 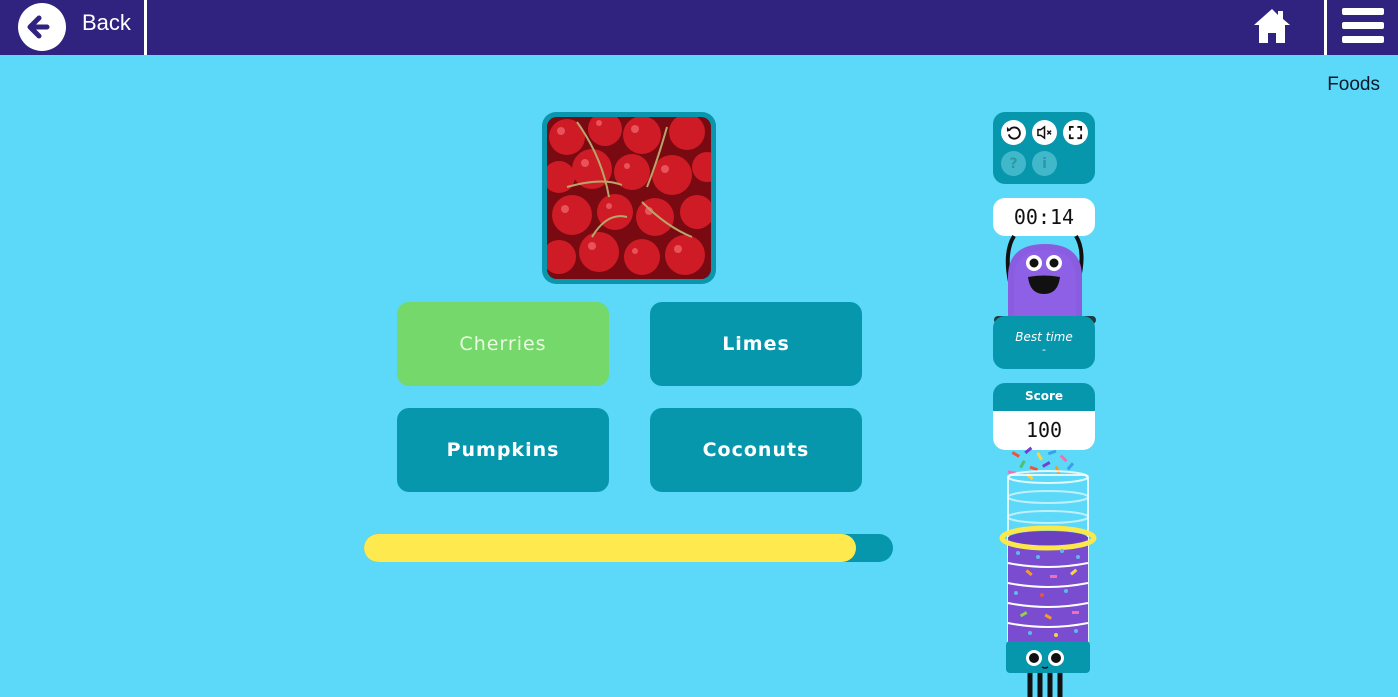 I want to click on mascot-character, so click(x=1045, y=279).